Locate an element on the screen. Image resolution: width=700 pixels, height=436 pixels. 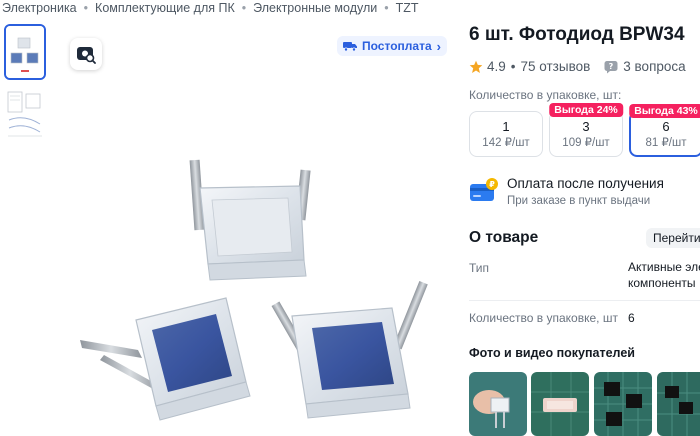
attr-value: 6 is located at coordinates (631, 318).